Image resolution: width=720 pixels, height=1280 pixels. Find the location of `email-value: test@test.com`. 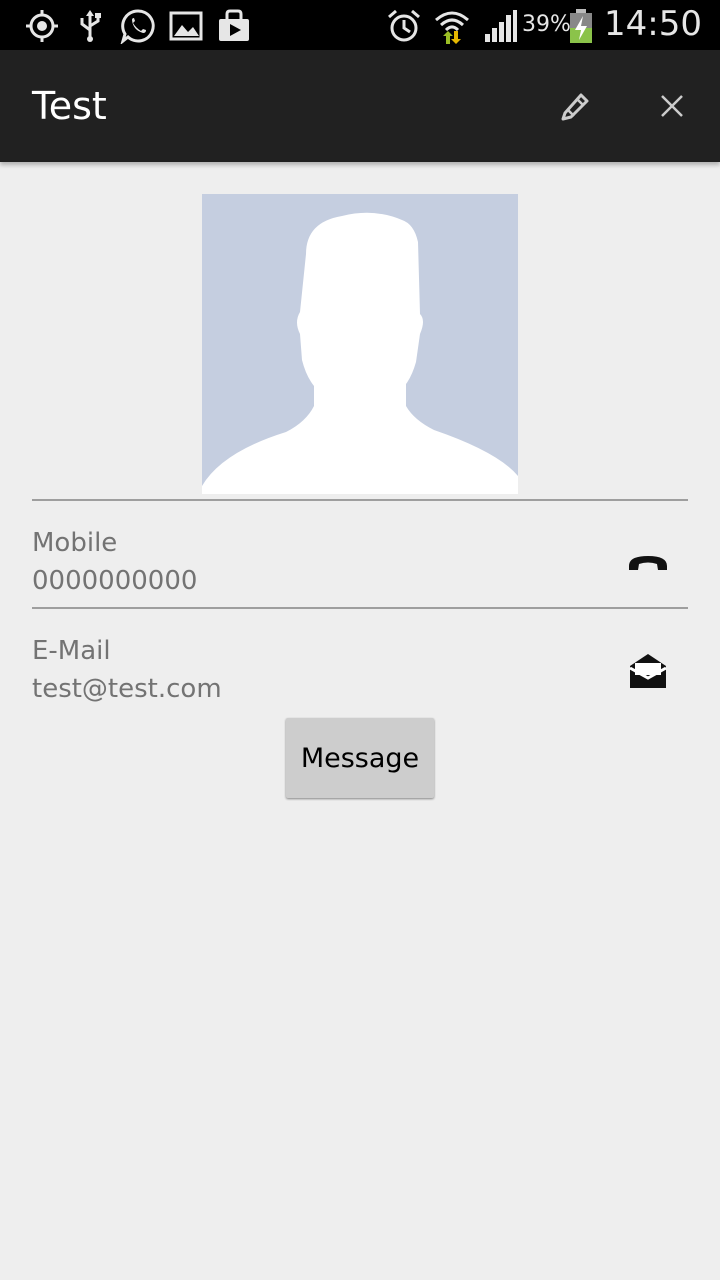

email-value: test@test.com is located at coordinates (127, 689).